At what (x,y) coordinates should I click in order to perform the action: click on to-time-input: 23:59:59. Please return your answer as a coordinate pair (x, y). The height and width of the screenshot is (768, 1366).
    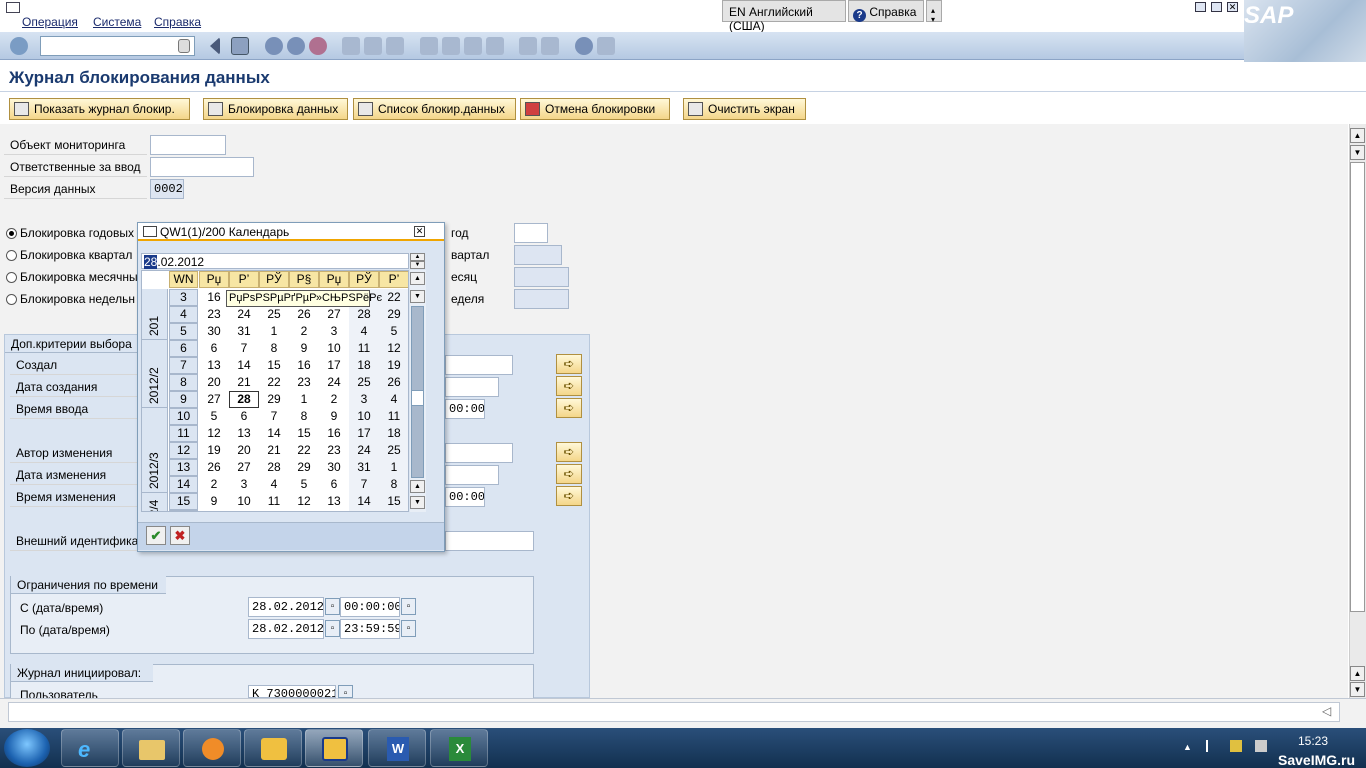
    Looking at the image, I should click on (370, 629).